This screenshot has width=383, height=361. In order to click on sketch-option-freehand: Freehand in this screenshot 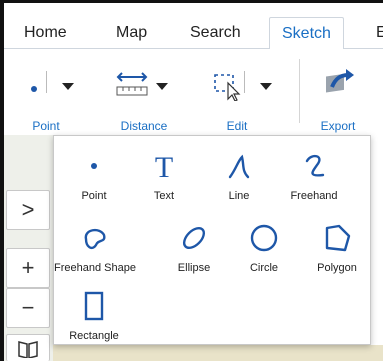, I will do `click(314, 175)`.